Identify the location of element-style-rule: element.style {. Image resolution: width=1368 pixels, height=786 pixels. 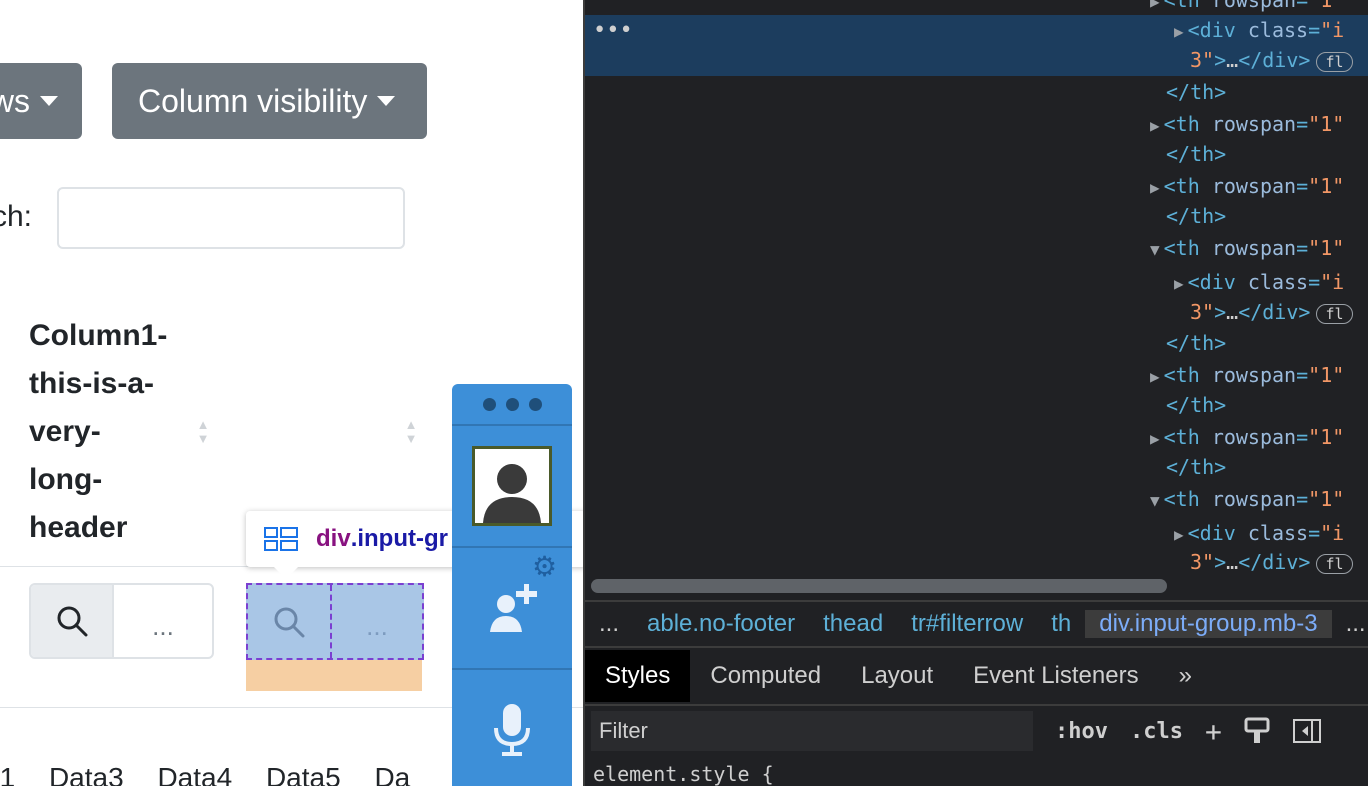
(683, 774).